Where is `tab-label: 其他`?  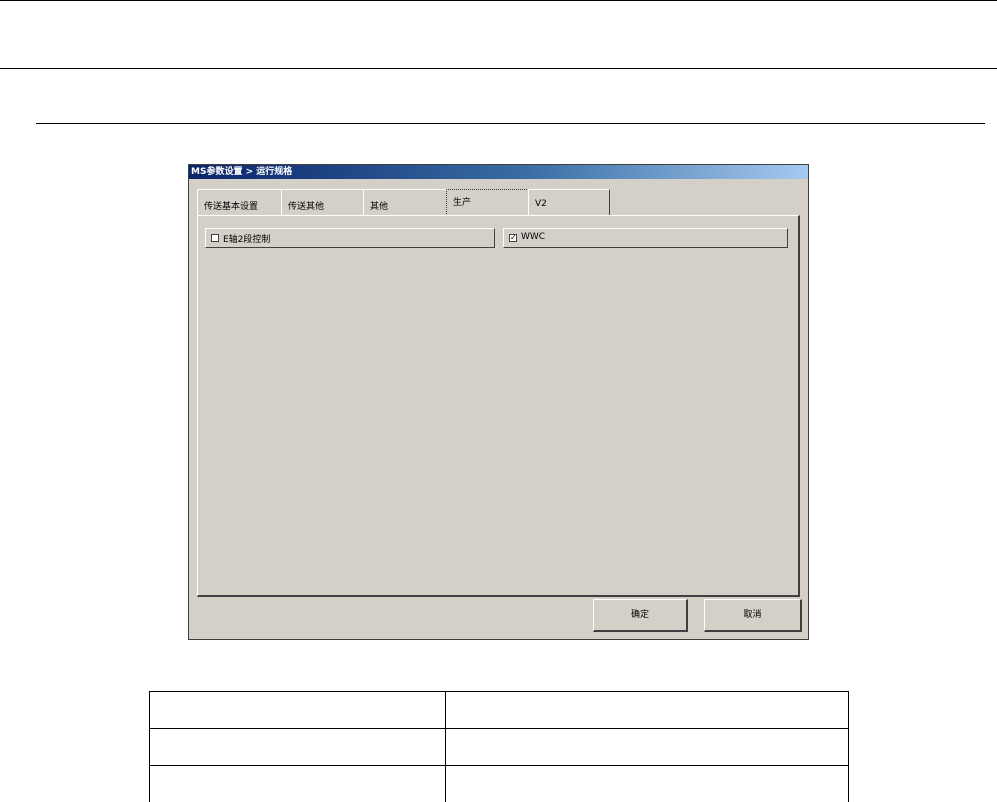 tab-label: 其他 is located at coordinates (379, 207).